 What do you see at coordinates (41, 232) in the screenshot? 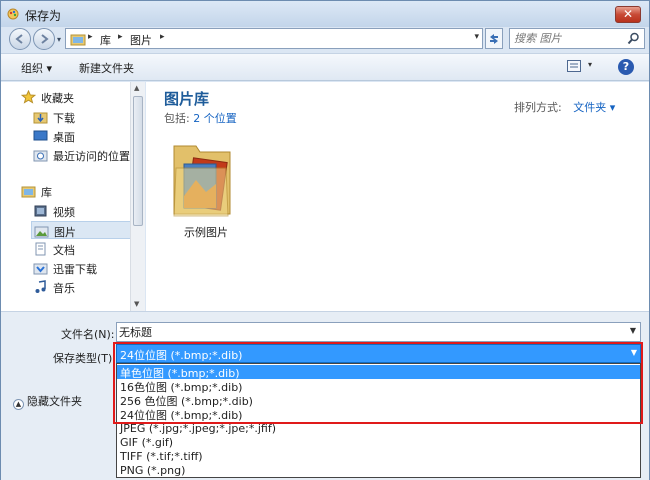
I see `pictures-library-icon` at bounding box center [41, 232].